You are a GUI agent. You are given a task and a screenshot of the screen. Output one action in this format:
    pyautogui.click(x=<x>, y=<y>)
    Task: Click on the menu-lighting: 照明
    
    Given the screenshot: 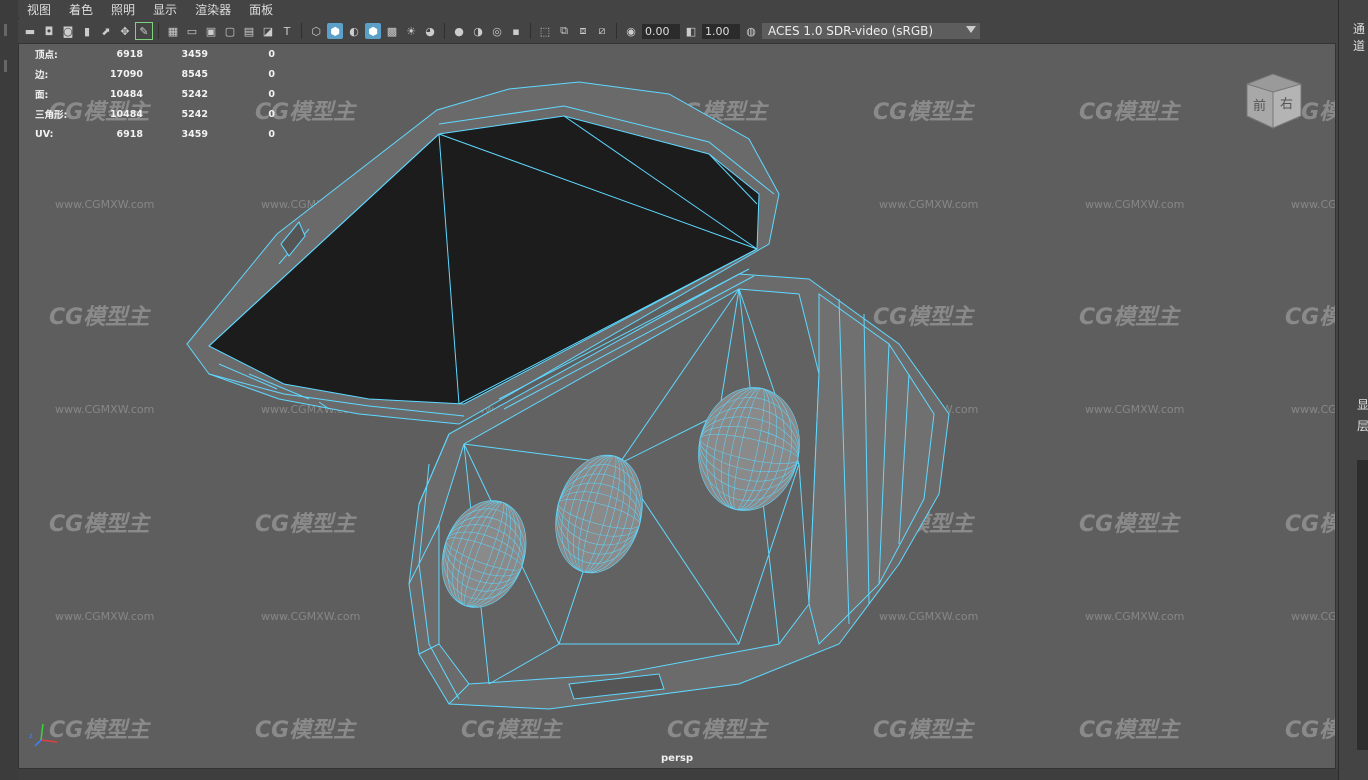 What is the action you would take?
    pyautogui.click(x=123, y=9)
    